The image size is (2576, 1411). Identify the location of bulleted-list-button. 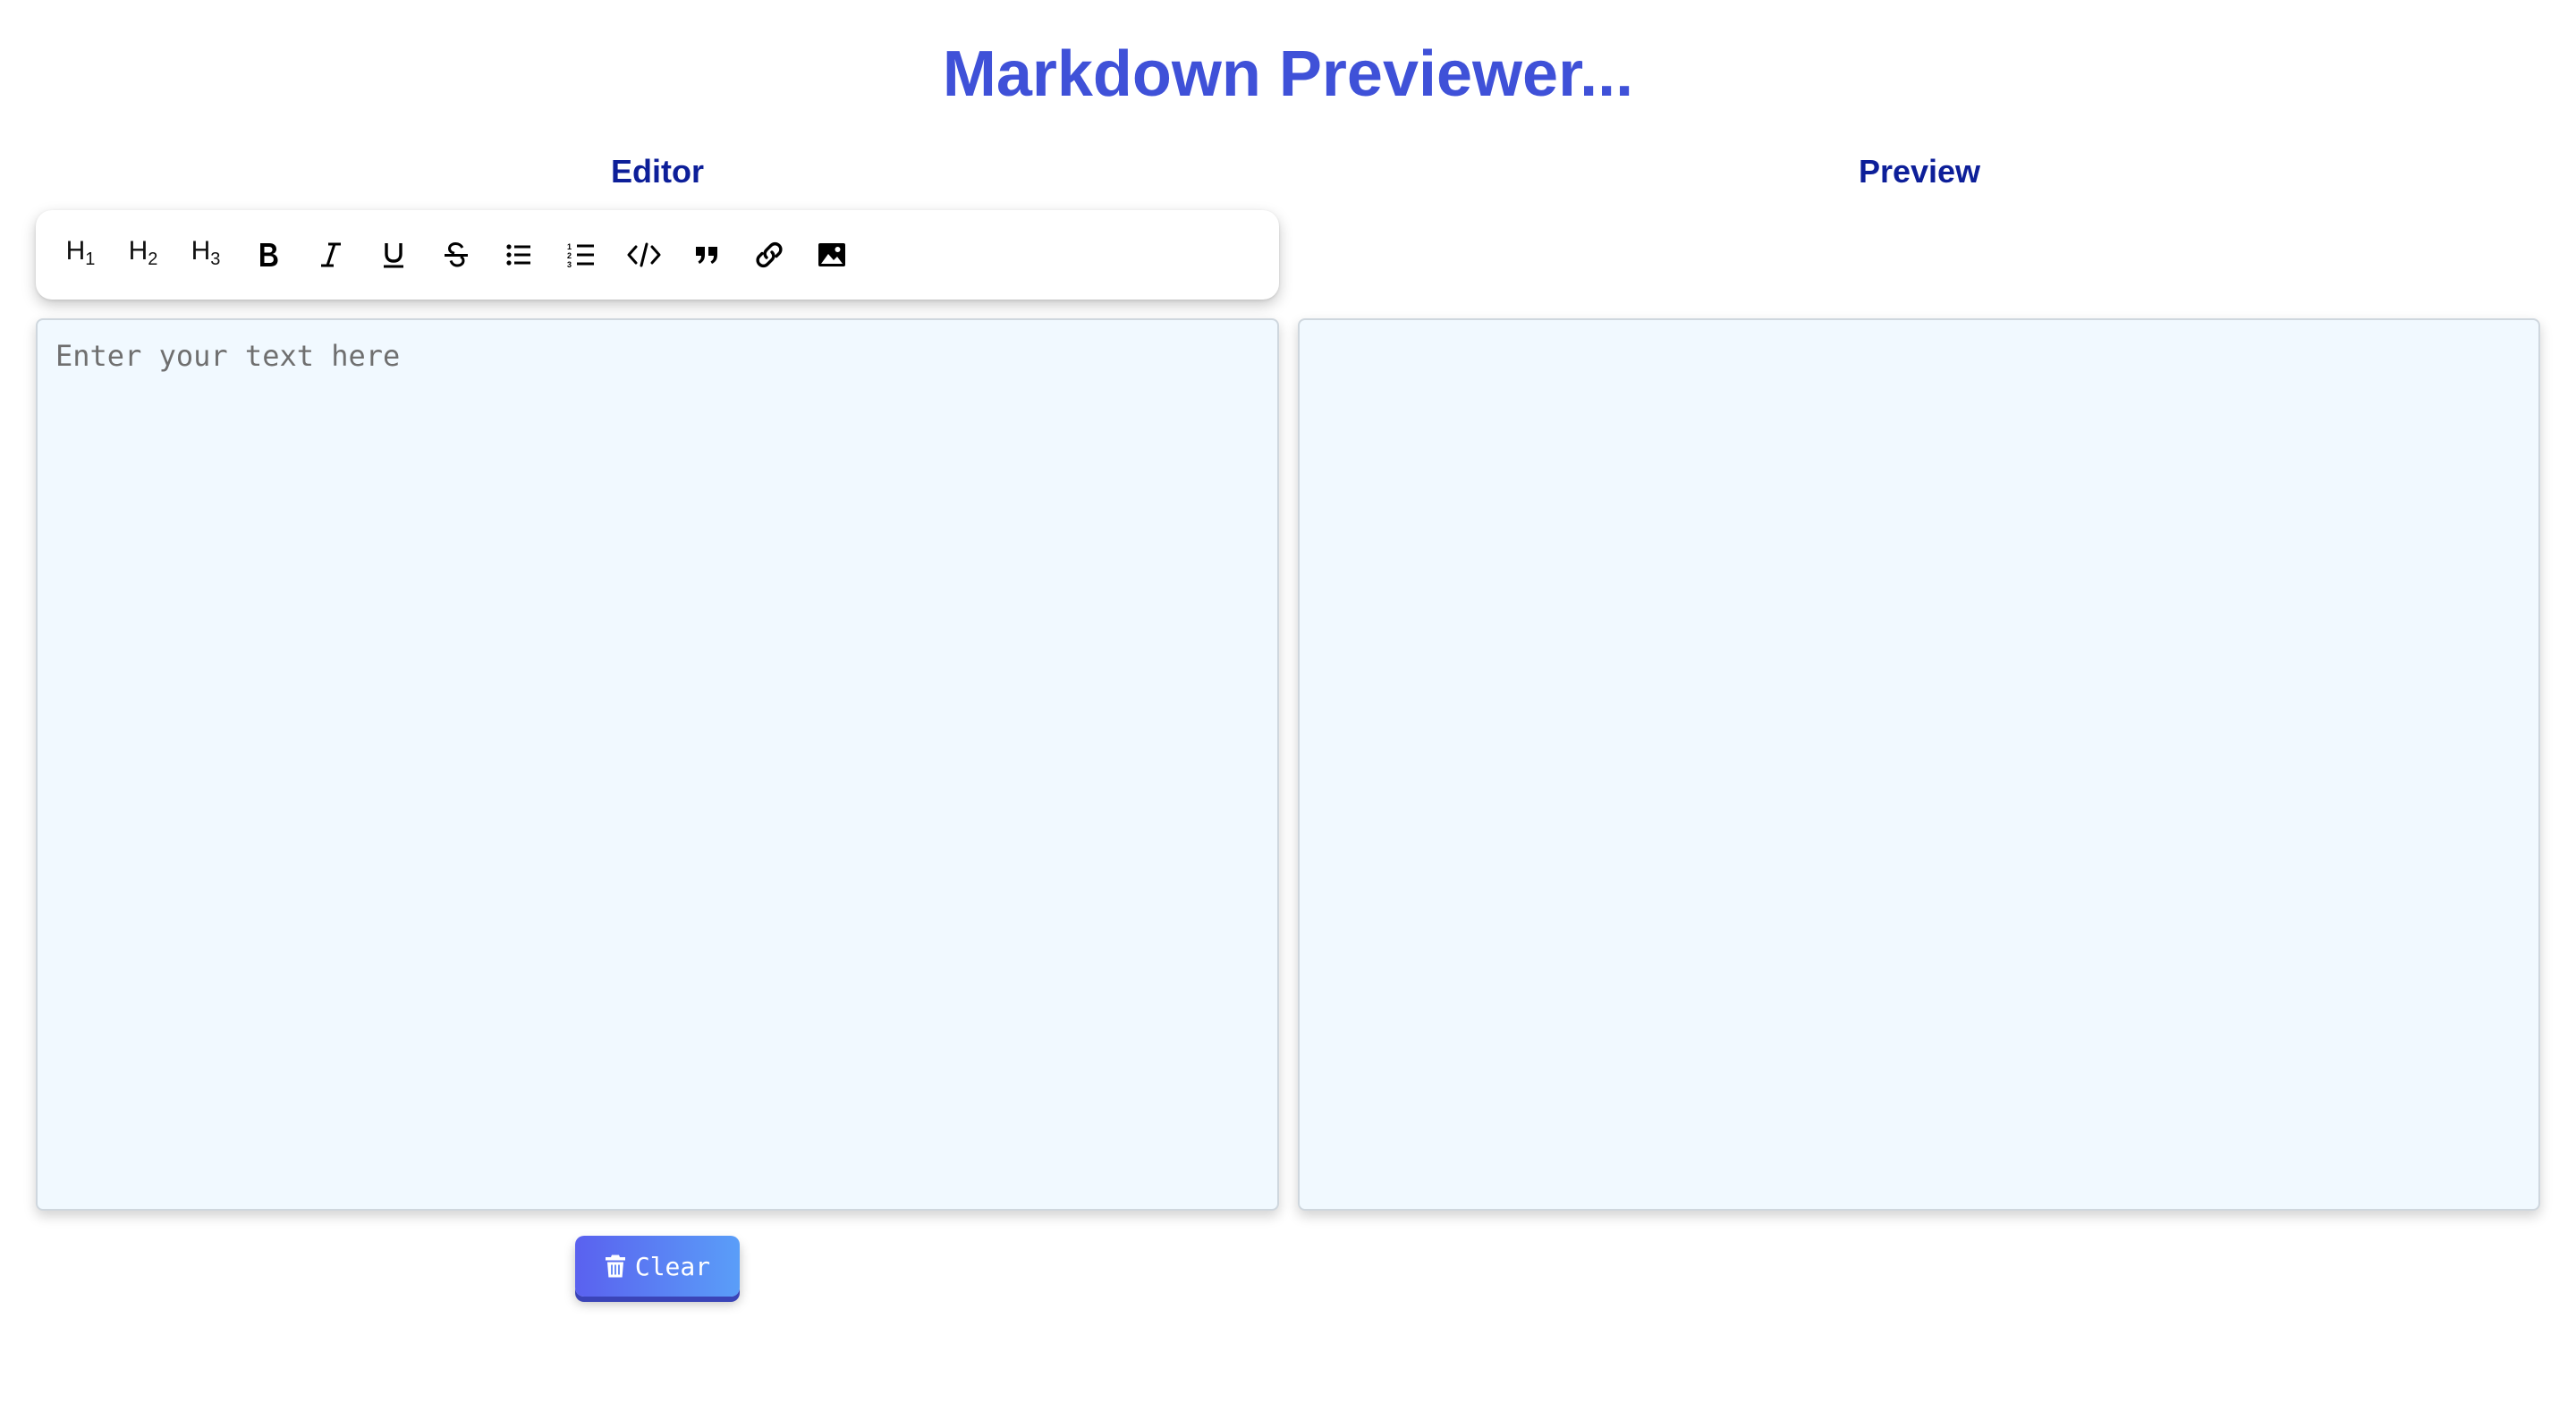
(519, 255).